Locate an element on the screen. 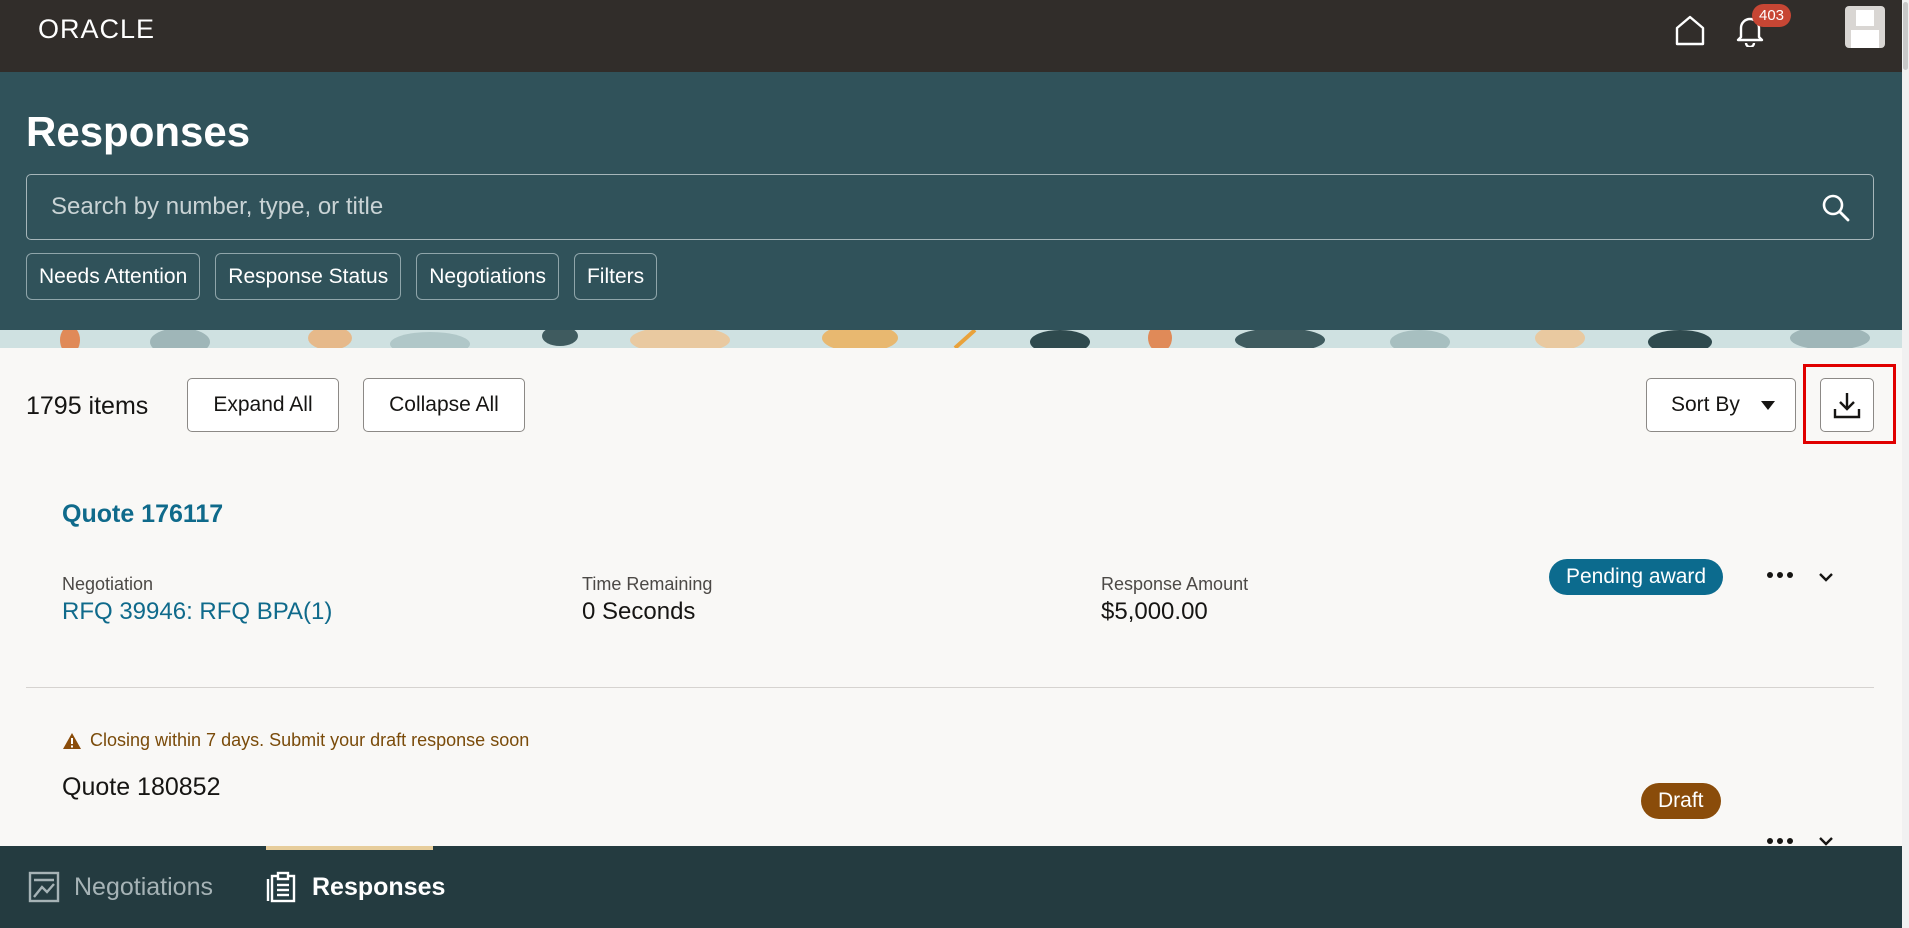 This screenshot has width=1909, height=928. user-avatar is located at coordinates (1865, 27).